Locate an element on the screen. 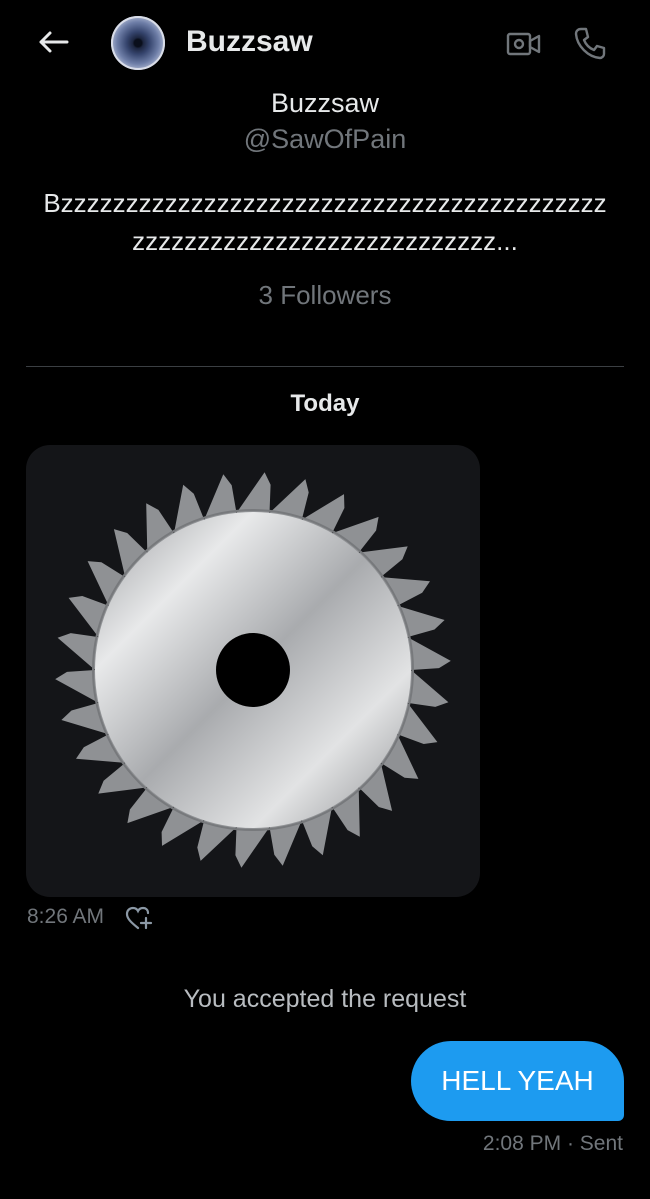 The image size is (650, 1199). heart-plus-icon is located at coordinates (139, 918).